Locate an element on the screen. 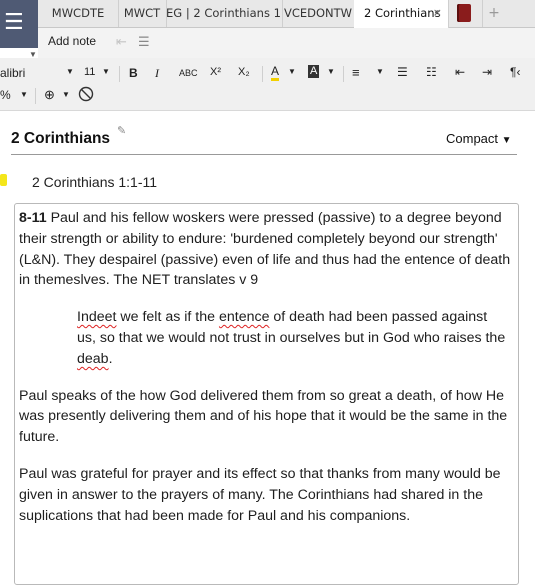  tab-label: VCEDONTW is located at coordinates (318, 13).